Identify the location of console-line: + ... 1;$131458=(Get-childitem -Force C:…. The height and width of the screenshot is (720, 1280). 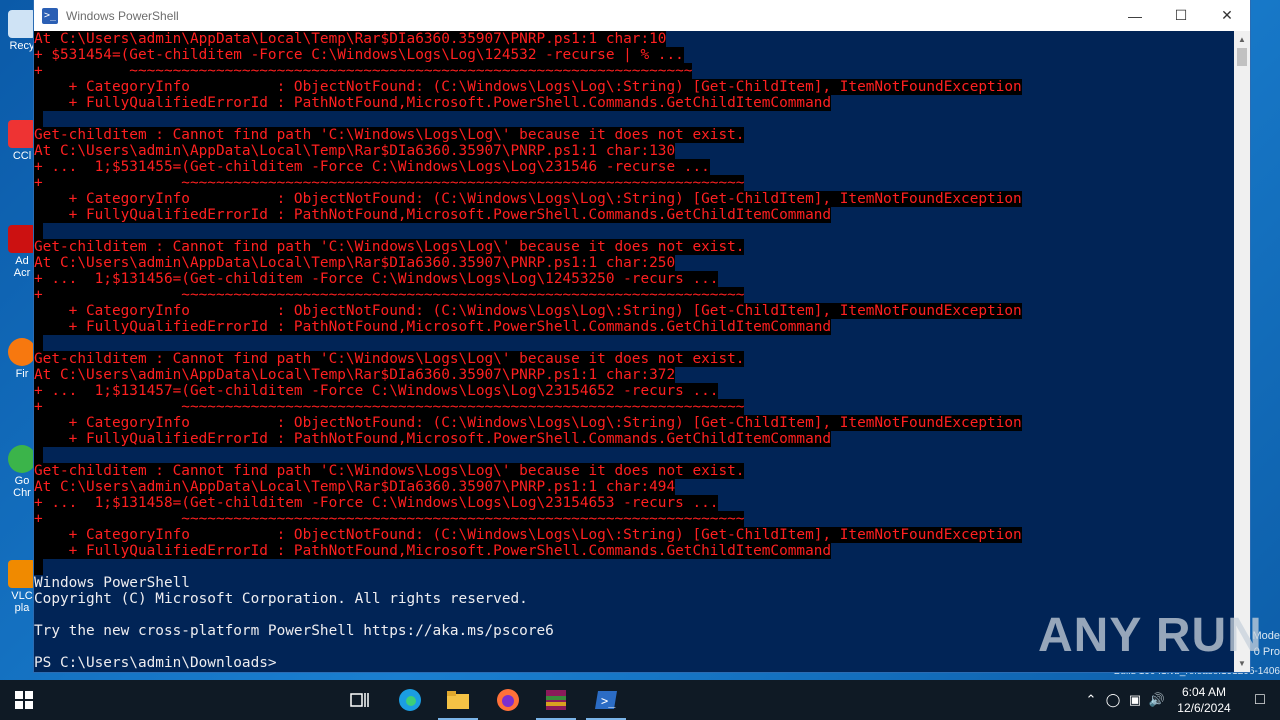
(376, 503).